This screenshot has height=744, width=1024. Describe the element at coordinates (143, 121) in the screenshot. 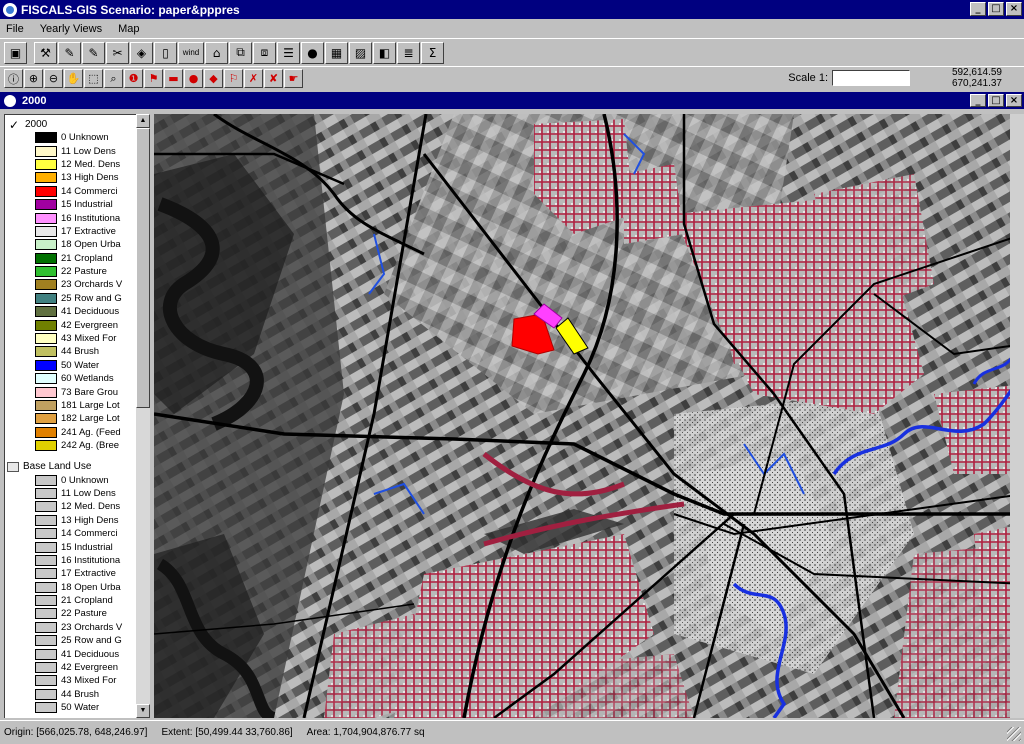

I see `scroll-up-icon: ▲` at that location.